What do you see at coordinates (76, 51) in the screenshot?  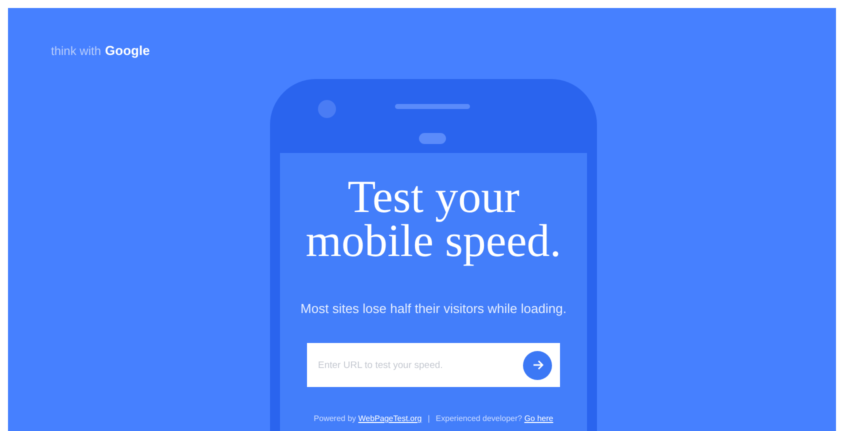 I see `logo-text: think with` at bounding box center [76, 51].